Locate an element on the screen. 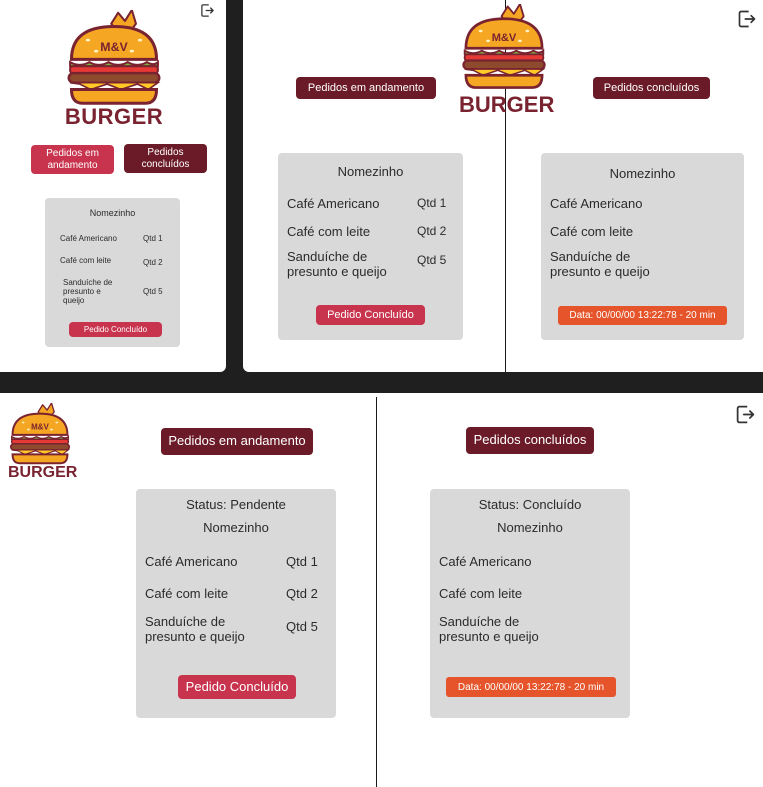  status-text: Status: Pendente is located at coordinates (236, 504).